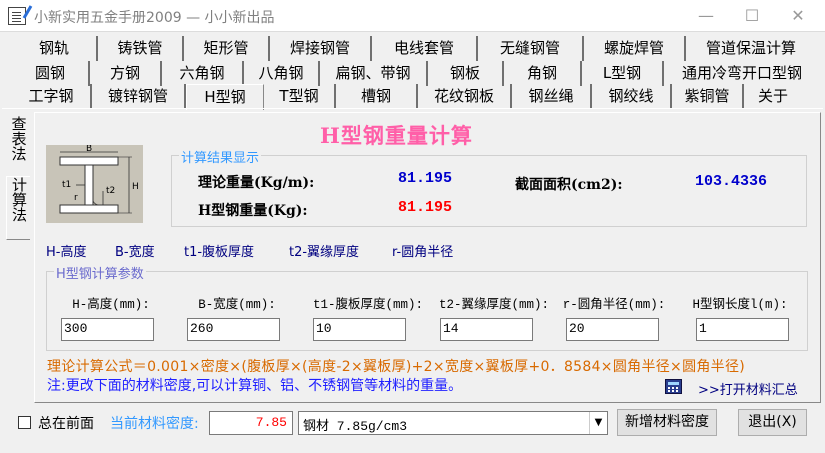 This screenshot has height=453, width=825. What do you see at coordinates (135, 252) in the screenshot?
I see `legend-b: B-宽度` at bounding box center [135, 252].